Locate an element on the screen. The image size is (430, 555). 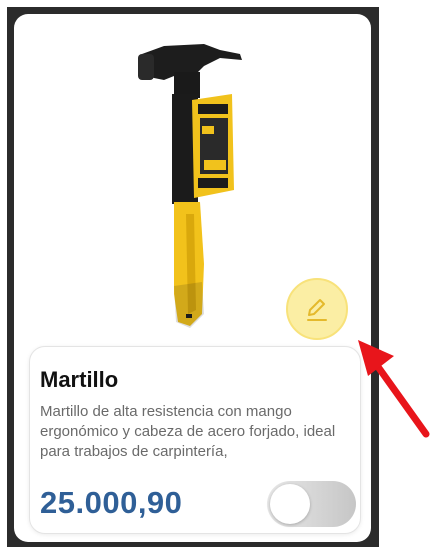
product-title: Martillo is located at coordinates (79, 379).